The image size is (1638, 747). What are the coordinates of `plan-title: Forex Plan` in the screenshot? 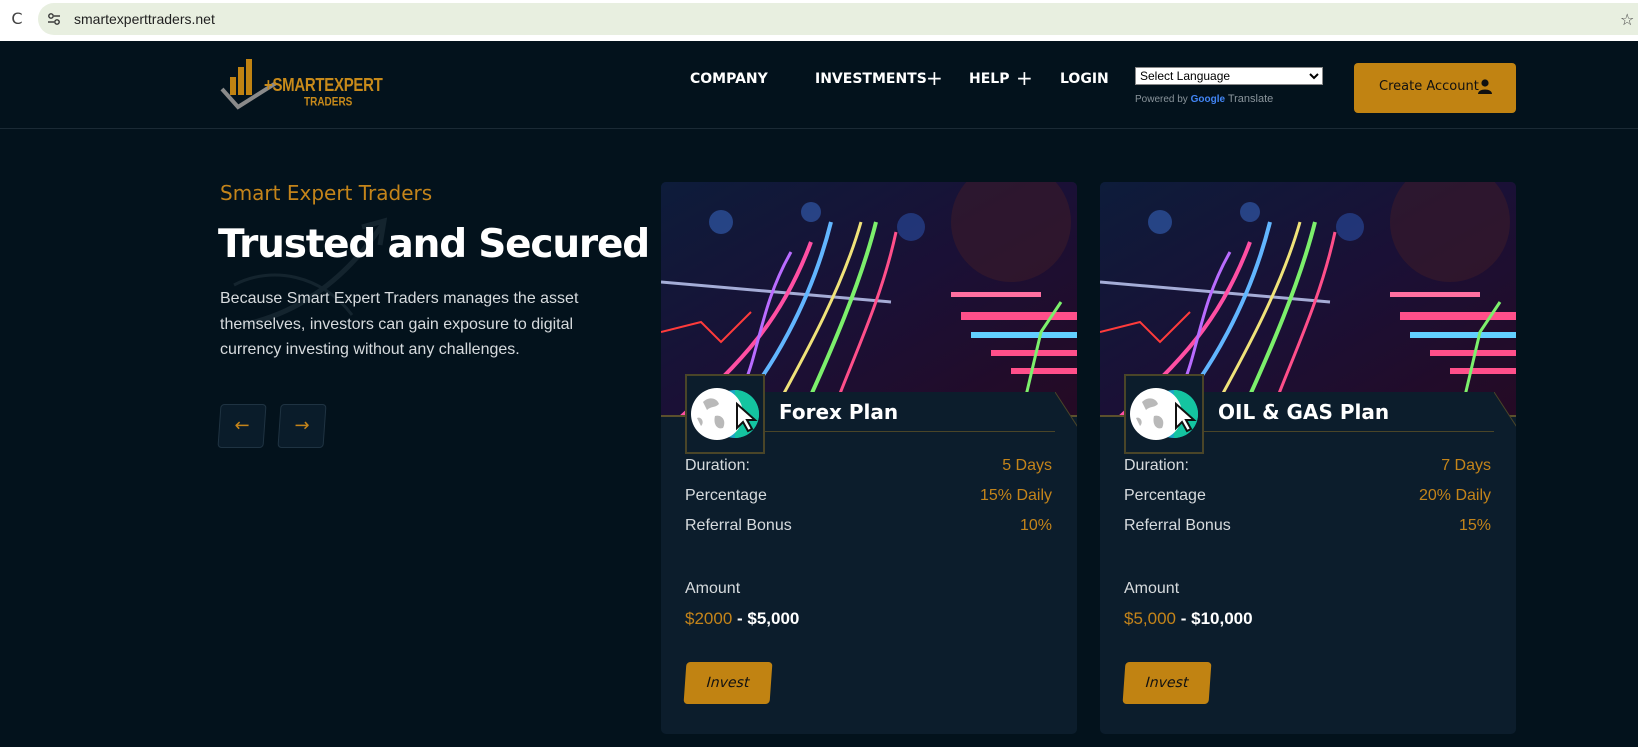 It's located at (839, 412).